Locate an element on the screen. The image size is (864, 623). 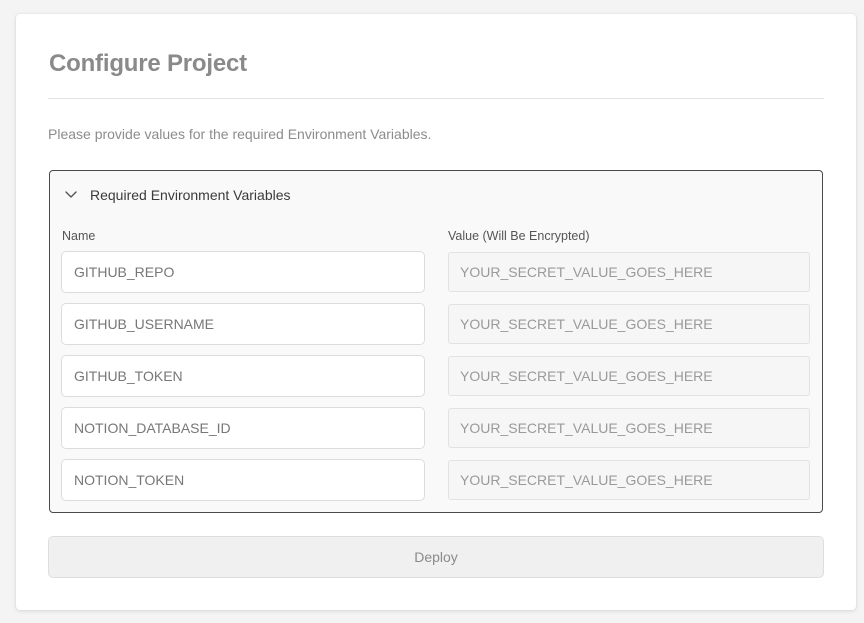
chevron-down-icon is located at coordinates (71, 195).